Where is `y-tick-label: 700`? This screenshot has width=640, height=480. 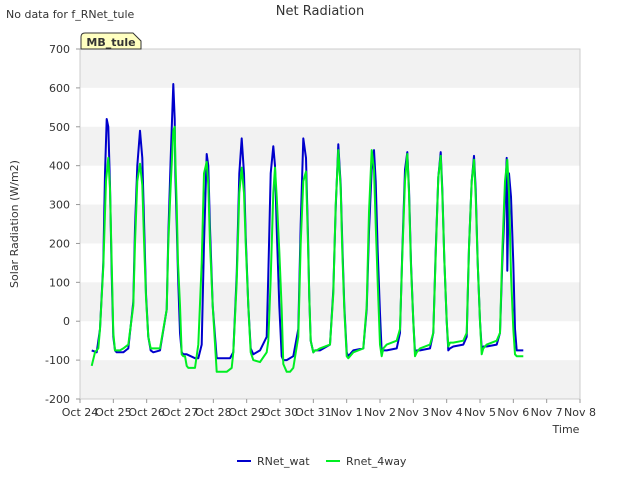
y-tick-label: 700 is located at coordinates (59, 49).